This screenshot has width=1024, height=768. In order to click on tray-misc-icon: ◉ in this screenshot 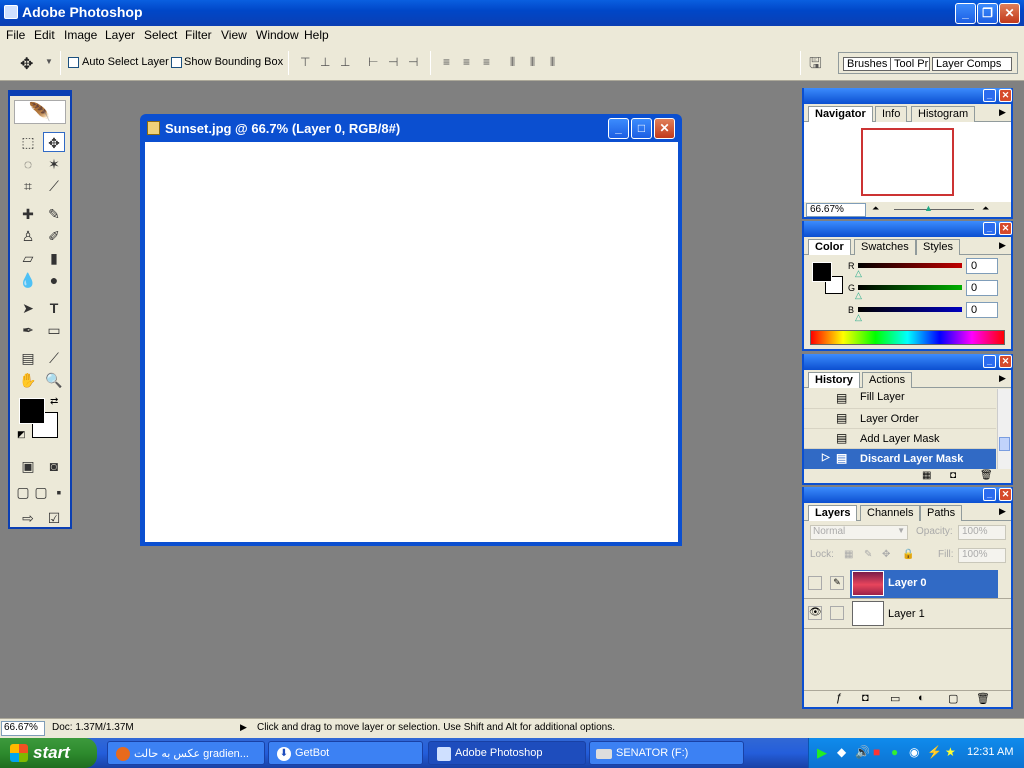, I will do `click(914, 752)`.